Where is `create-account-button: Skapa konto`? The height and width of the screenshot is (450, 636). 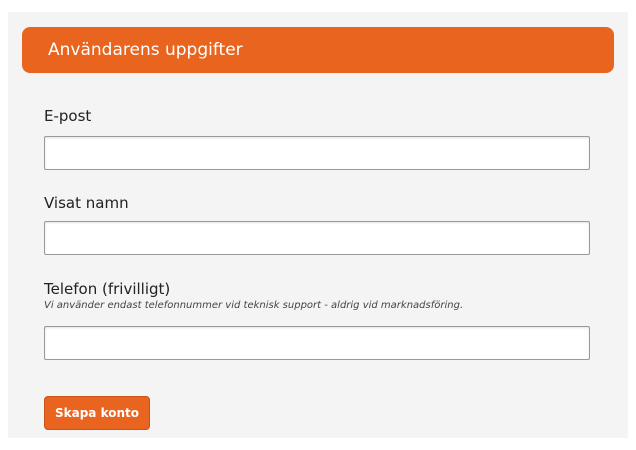
create-account-button: Skapa konto is located at coordinates (97, 413).